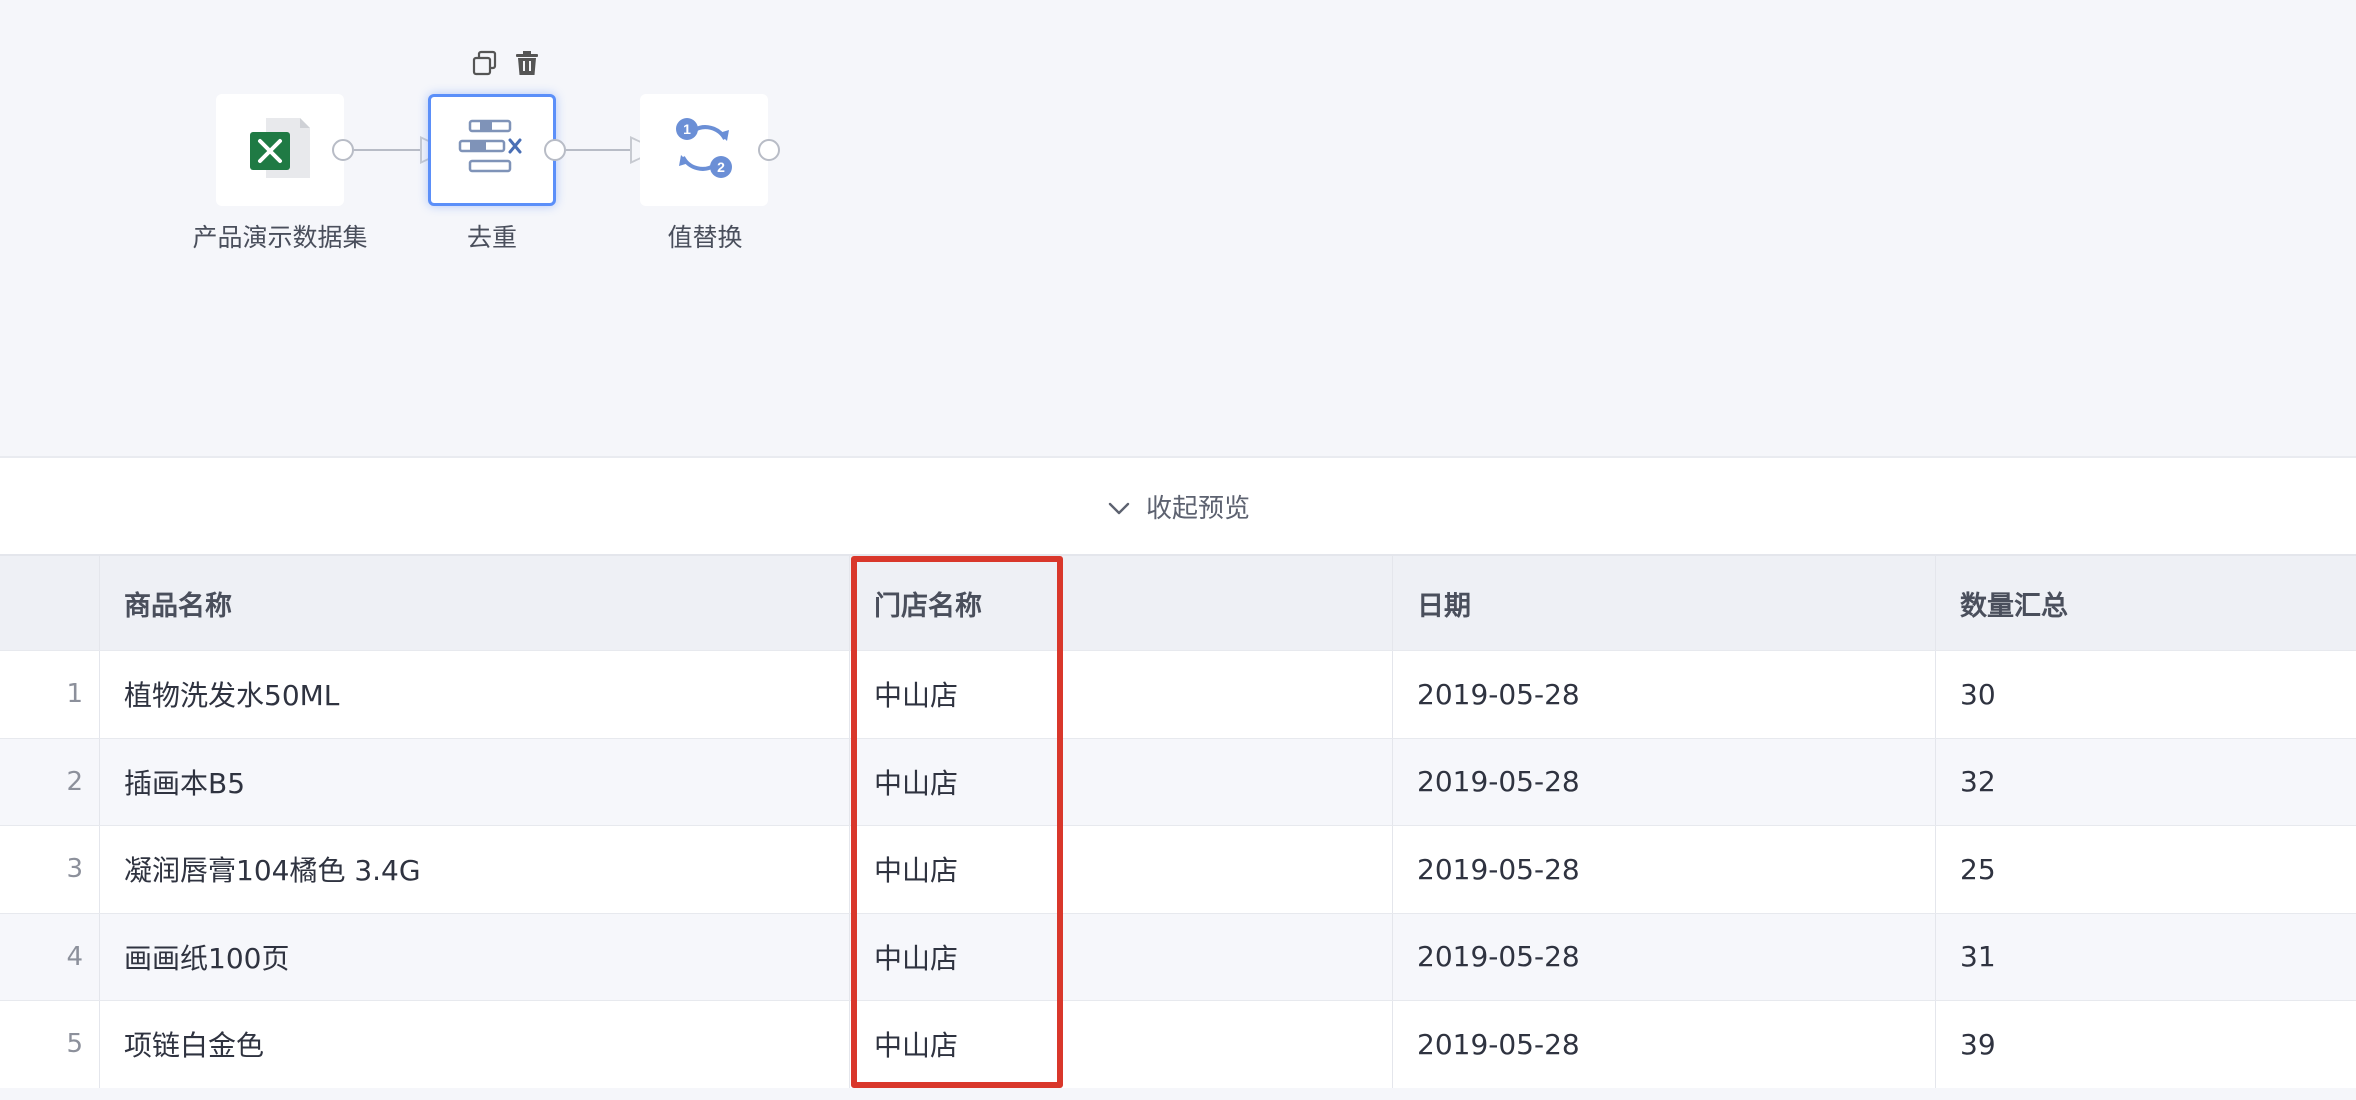 Image resolution: width=2356 pixels, height=1100 pixels. What do you see at coordinates (2146, 603) in the screenshot?
I see `column-header-quantity-total: 数量汇总` at bounding box center [2146, 603].